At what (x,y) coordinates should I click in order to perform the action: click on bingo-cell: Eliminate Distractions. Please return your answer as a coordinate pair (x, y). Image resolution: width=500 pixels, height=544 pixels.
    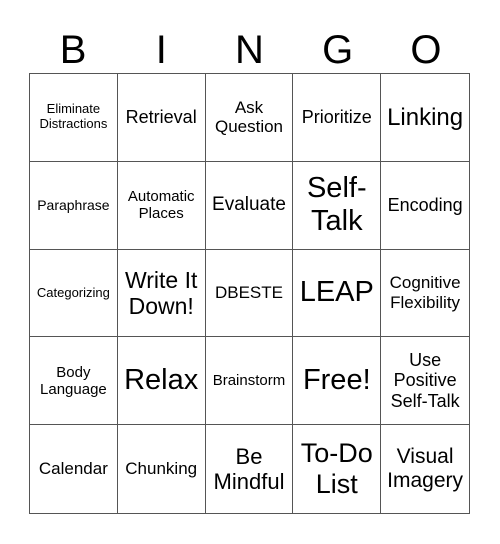
    Looking at the image, I should click on (74, 118).